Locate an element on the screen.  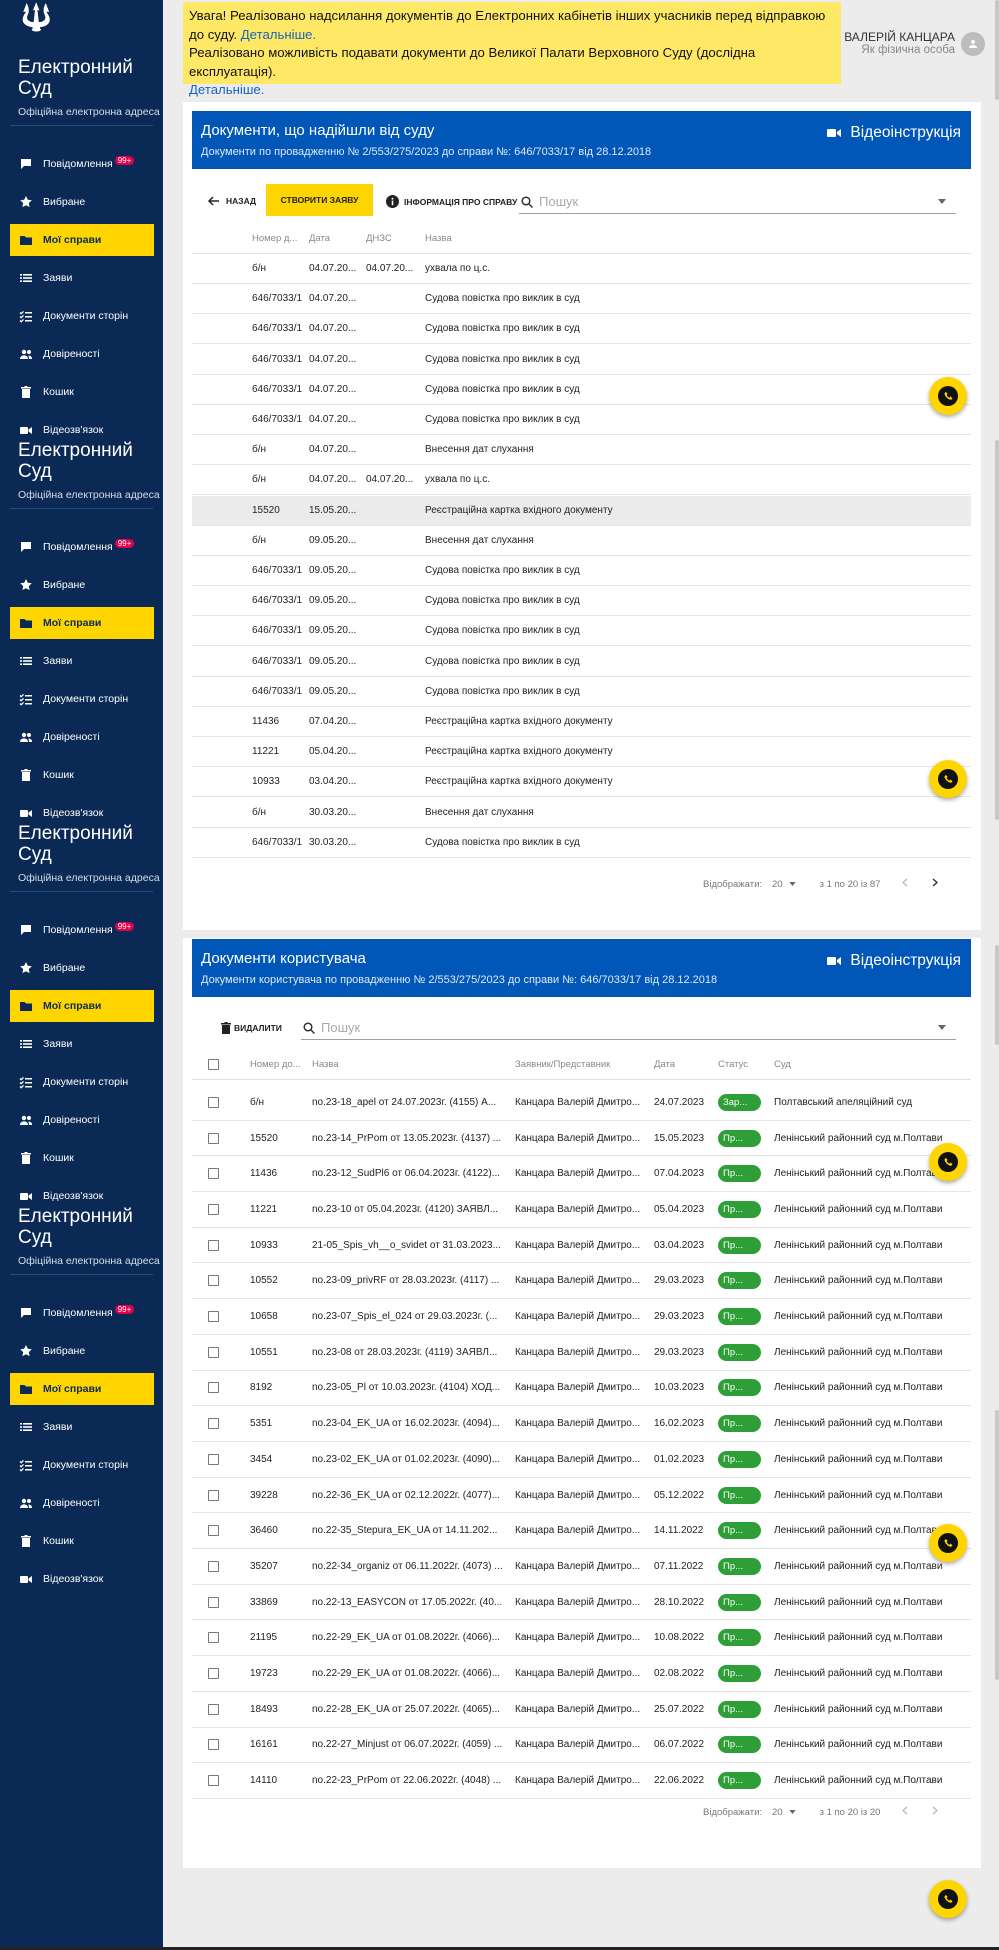
table-row: б/н 30.03.20... Внесення дат слухання is located at coordinates (581, 813).